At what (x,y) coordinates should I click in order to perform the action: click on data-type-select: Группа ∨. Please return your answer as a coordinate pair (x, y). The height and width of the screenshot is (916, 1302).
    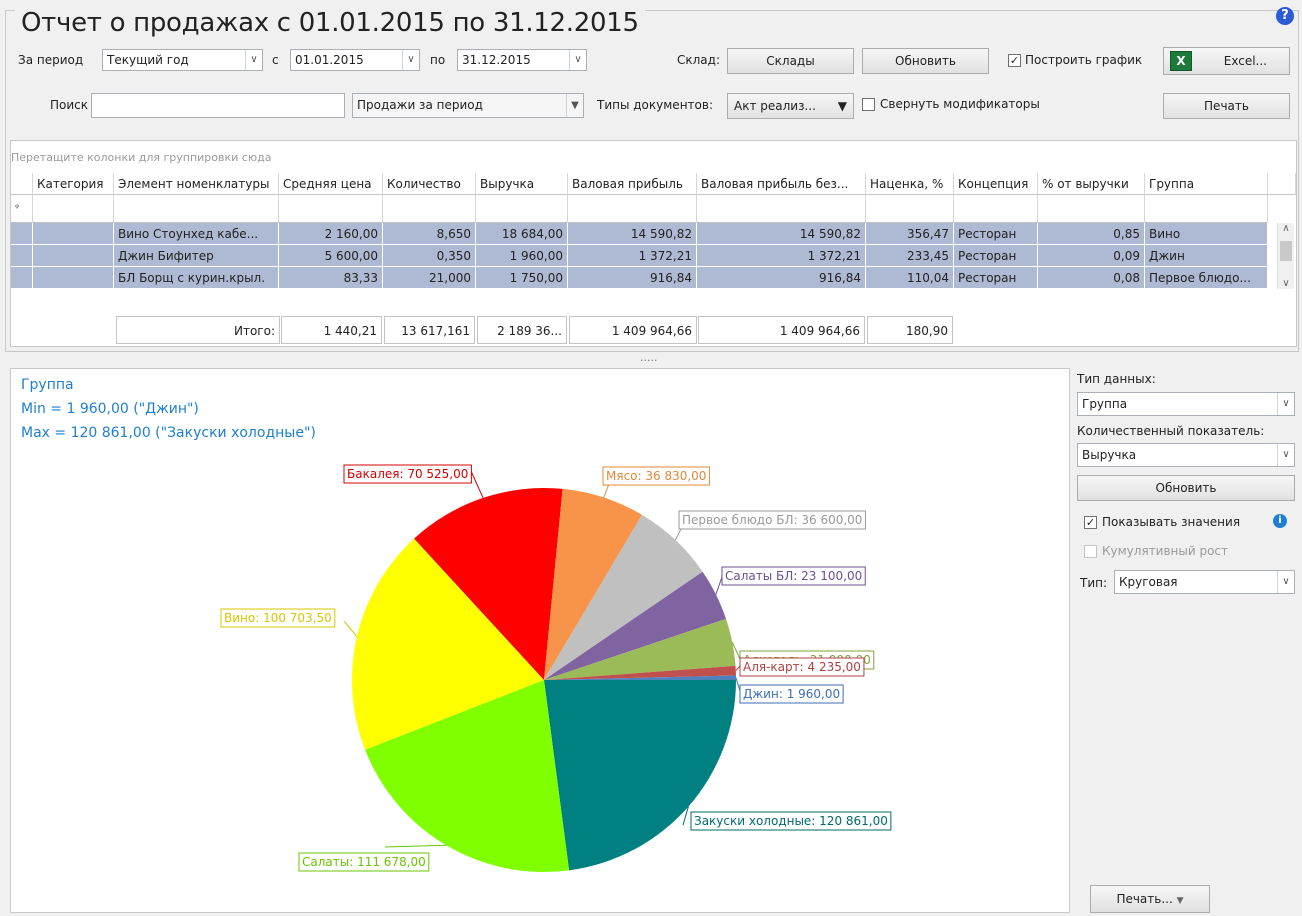
    Looking at the image, I should click on (1186, 404).